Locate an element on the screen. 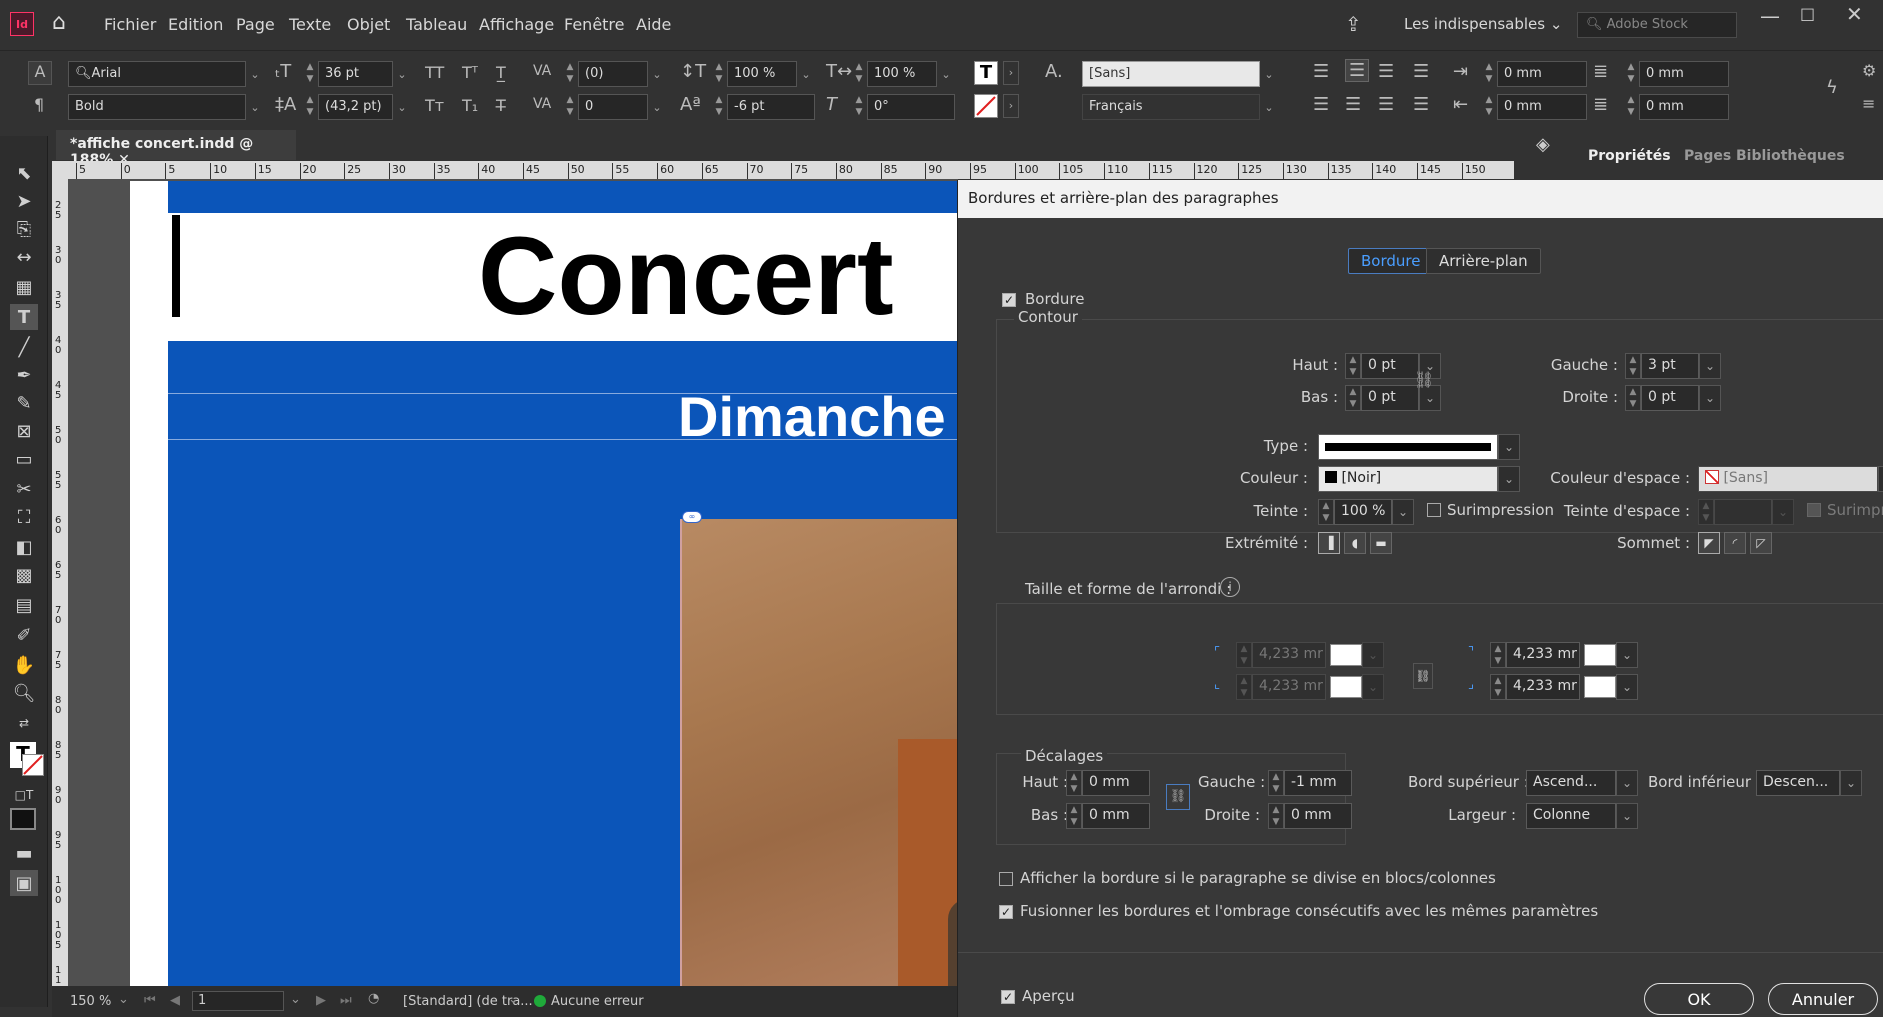 This screenshot has height=1017, width=1883. corner-tr-shape is located at coordinates (1600, 655).